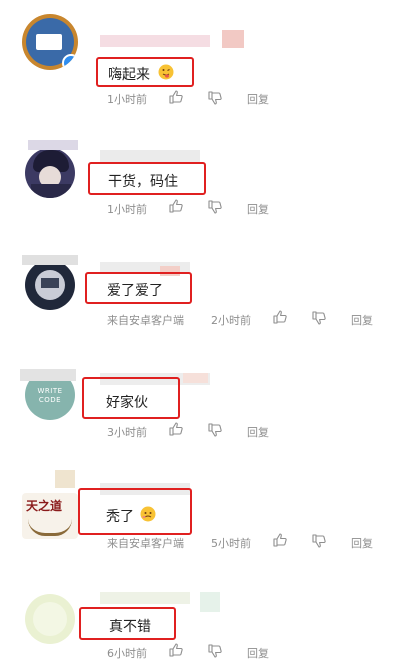 The height and width of the screenshot is (668, 413). Describe the element at coordinates (127, 403) in the screenshot. I see `comment-text: 好家伙` at that location.